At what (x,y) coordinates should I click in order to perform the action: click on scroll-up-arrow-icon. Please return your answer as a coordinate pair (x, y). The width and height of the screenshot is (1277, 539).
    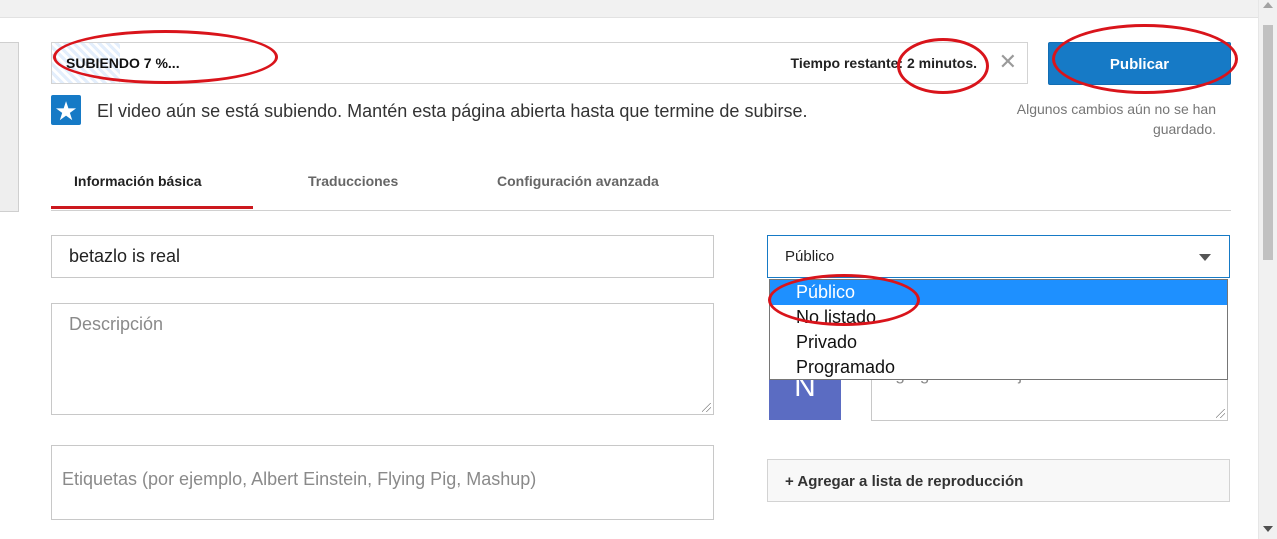
    Looking at the image, I should click on (1268, 5).